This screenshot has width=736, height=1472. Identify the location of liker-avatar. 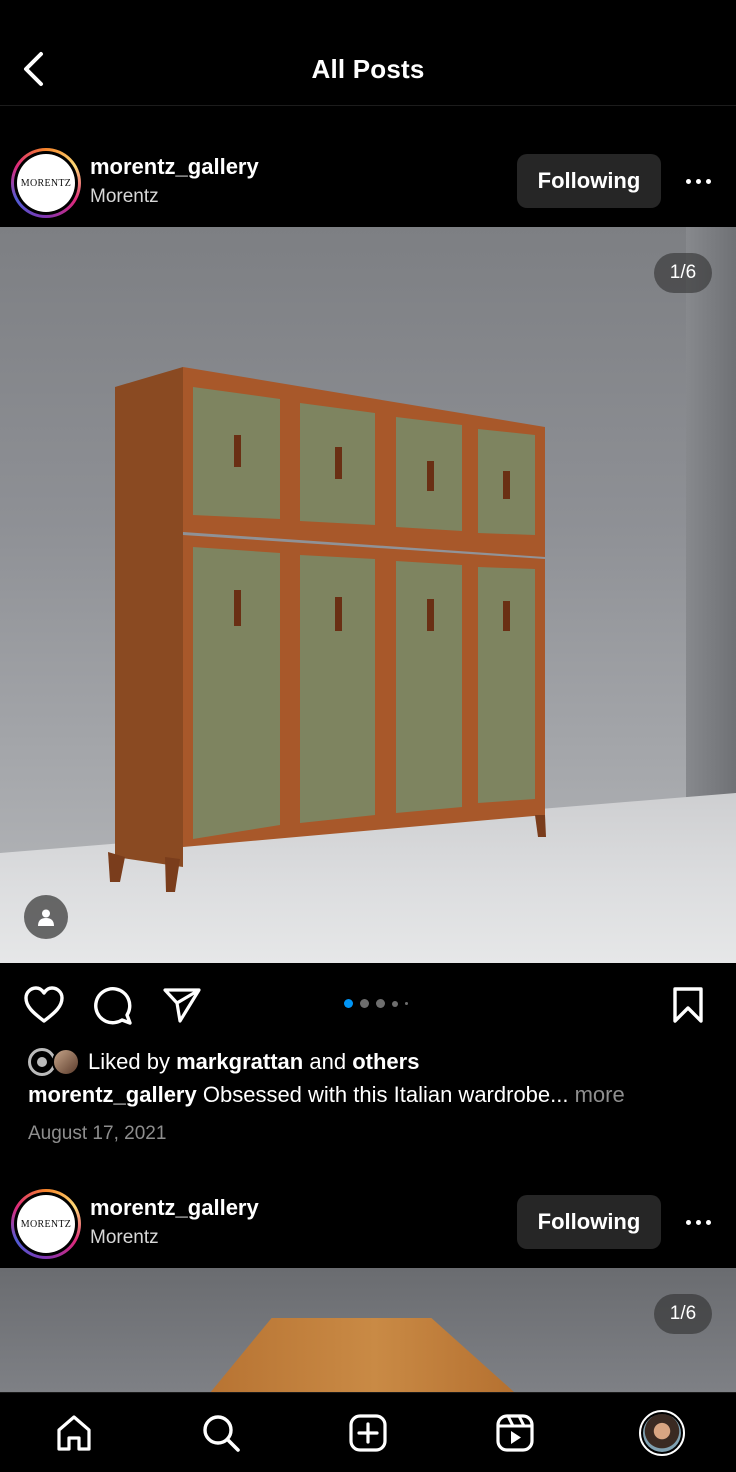
(66, 1062).